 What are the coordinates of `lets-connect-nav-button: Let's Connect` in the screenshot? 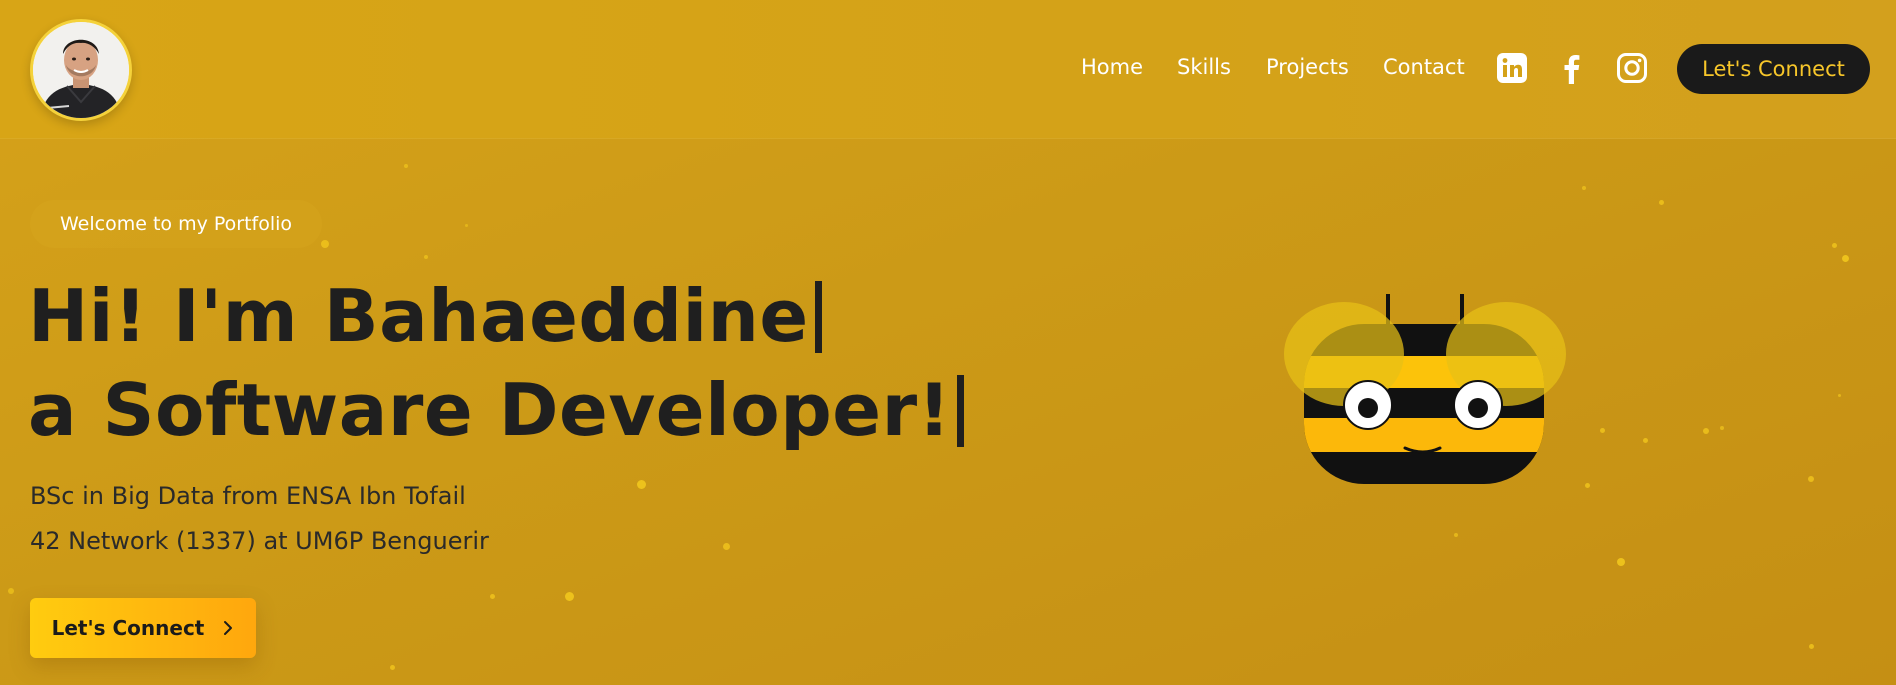 It's located at (1773, 69).